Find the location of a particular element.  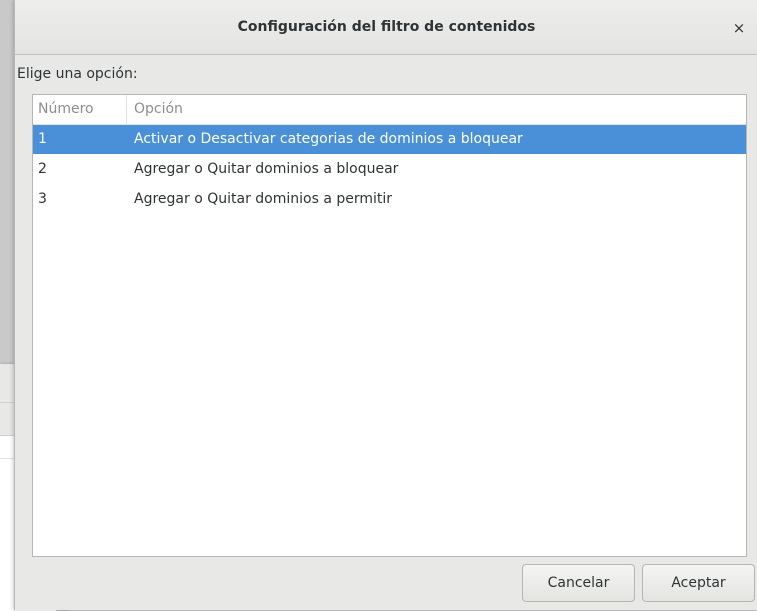

column-header-option: Opción is located at coordinates (437, 109).